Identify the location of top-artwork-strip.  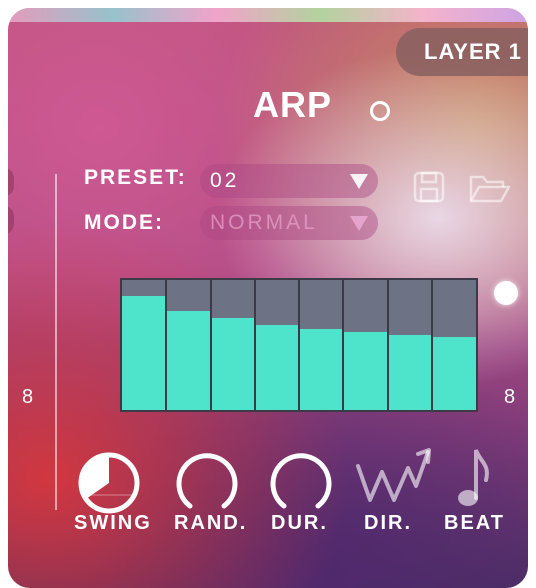
(268, 15).